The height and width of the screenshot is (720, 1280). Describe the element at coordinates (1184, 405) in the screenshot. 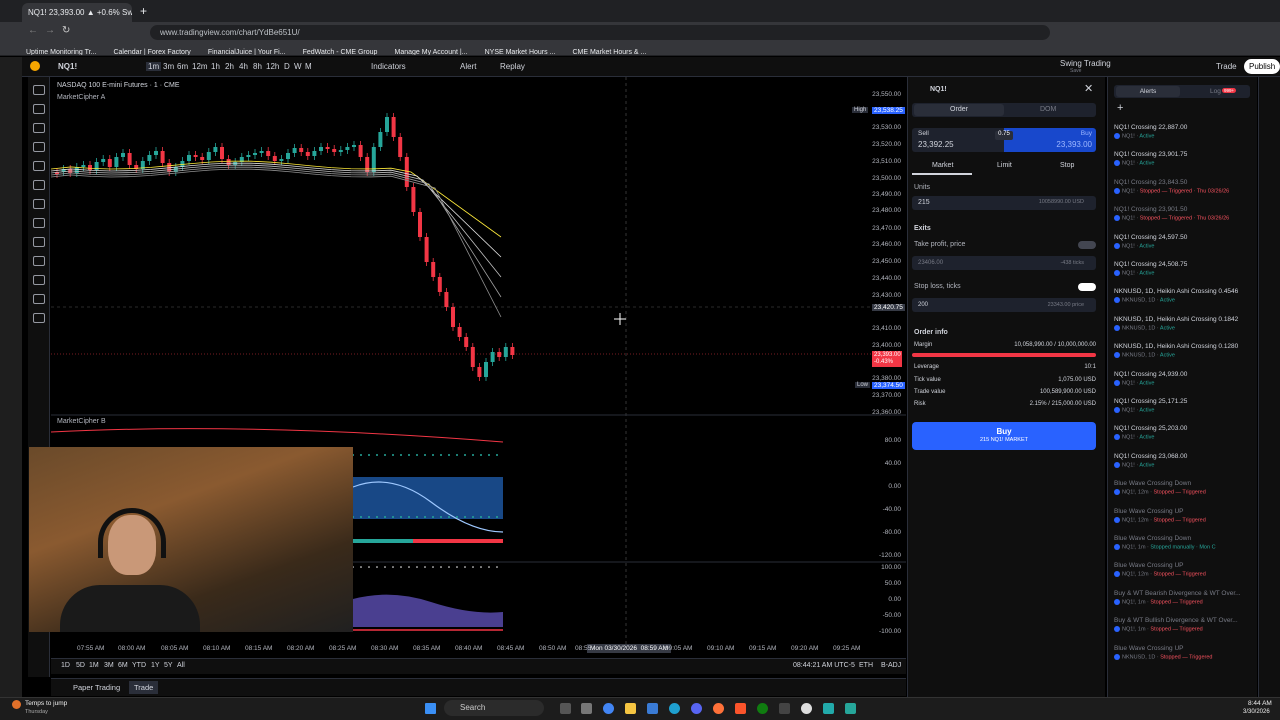

I see `alert-item: NQ1! Crossing 25,171.25 NQ1! · Active` at that location.